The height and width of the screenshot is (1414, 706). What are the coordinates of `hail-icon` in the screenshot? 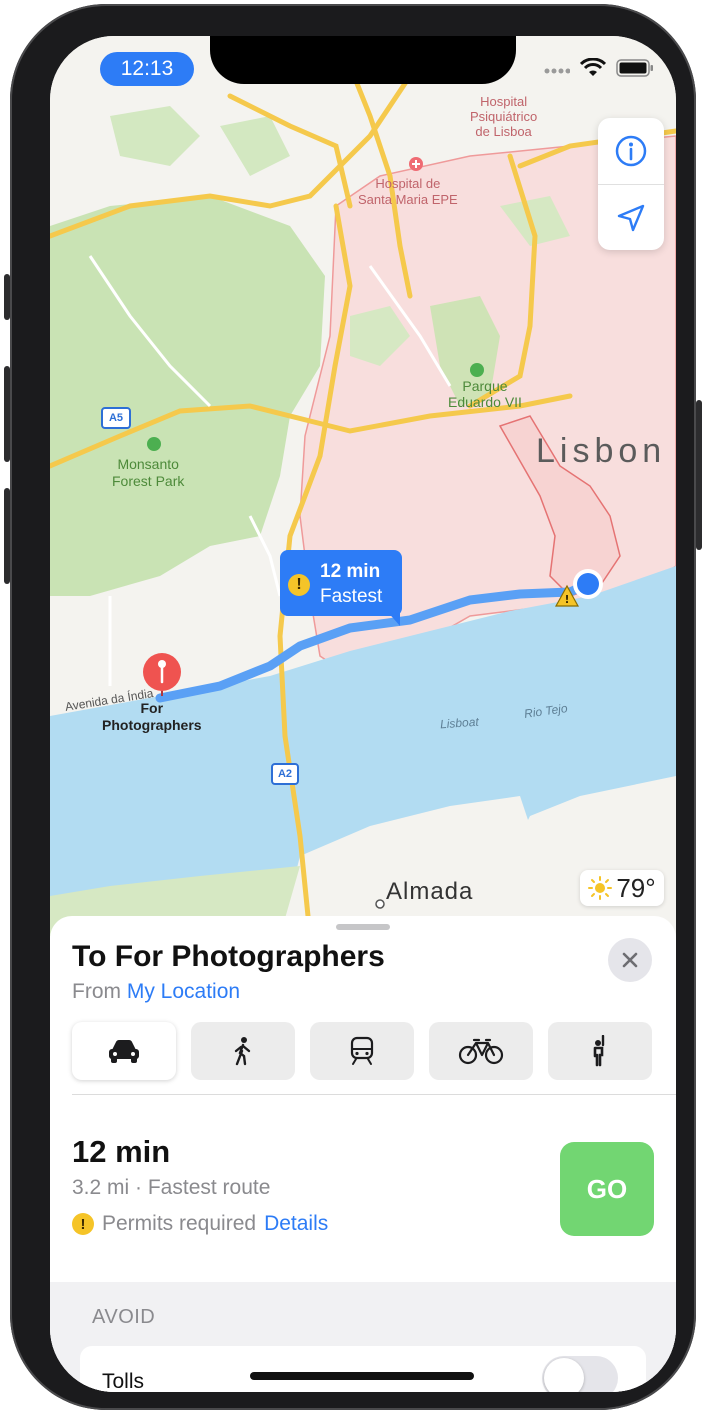 It's located at (599, 1051).